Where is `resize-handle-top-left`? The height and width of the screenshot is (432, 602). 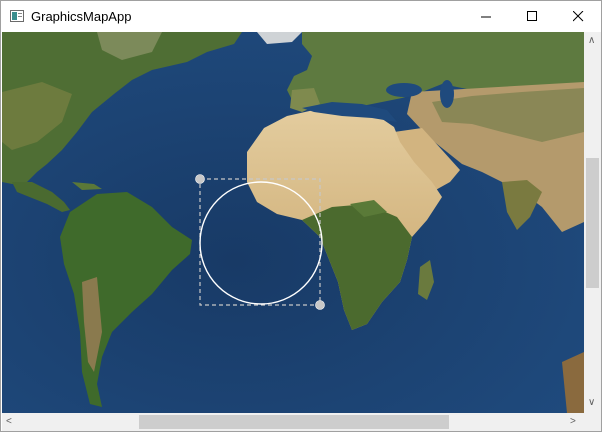
resize-handle-top-left is located at coordinates (200, 179).